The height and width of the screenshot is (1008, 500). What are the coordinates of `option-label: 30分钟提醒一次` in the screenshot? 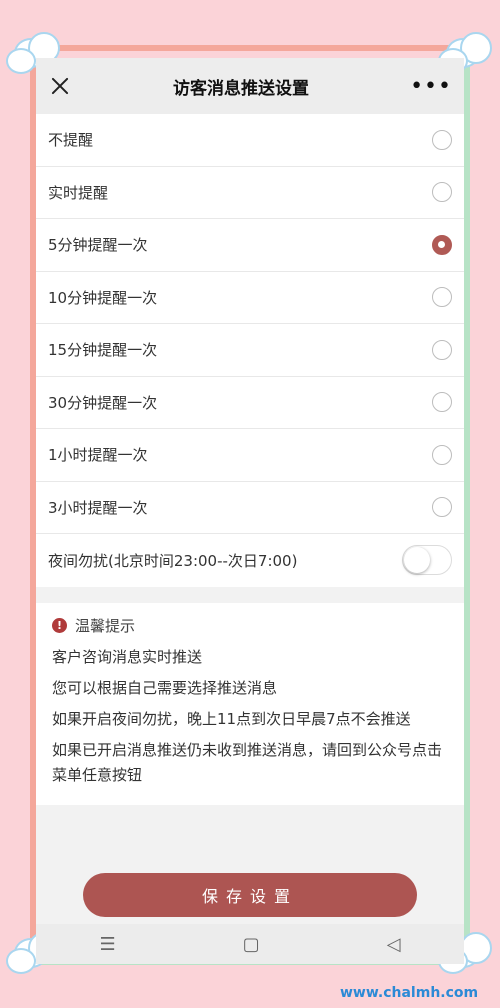 It's located at (103, 402).